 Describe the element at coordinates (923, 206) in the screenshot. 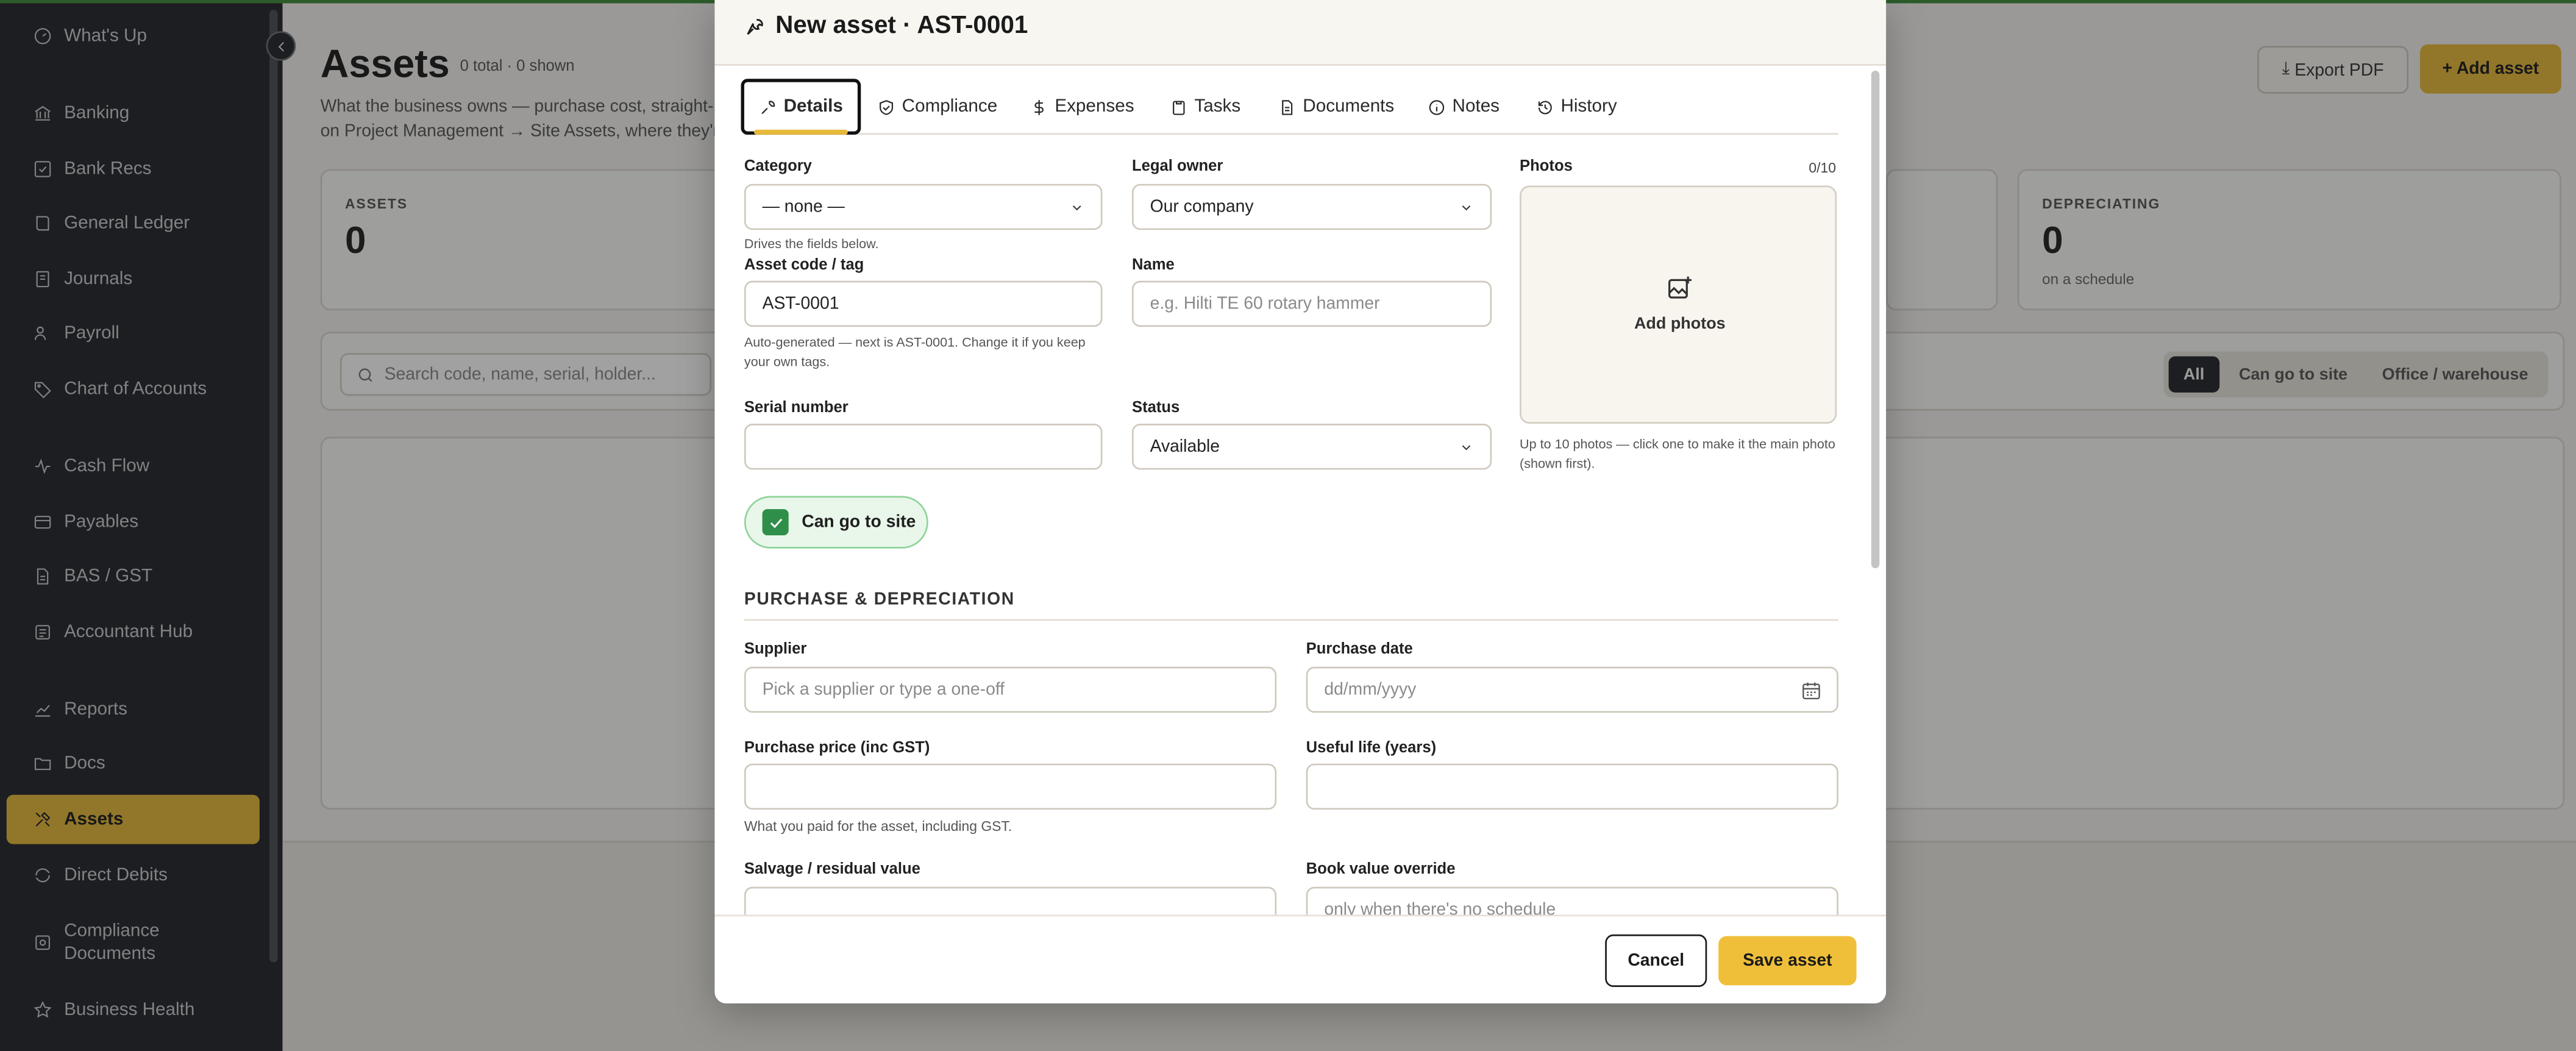

I see `category-select: — none —` at that location.